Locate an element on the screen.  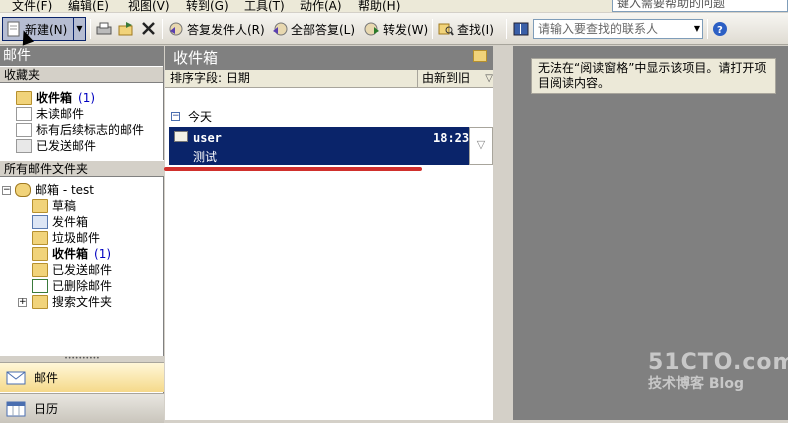
print-button is located at coordinates (105, 29).